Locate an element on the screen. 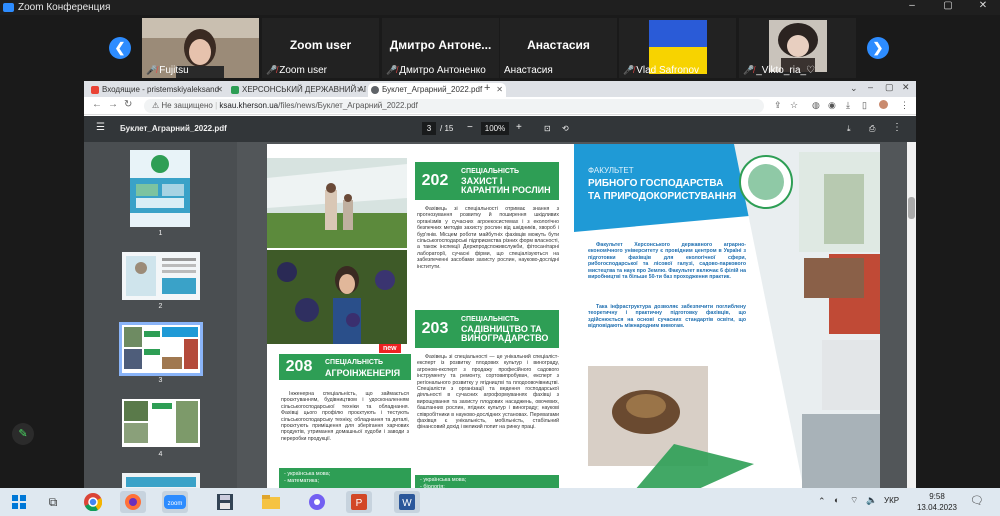  extension-icon: ◍ is located at coordinates (816, 105).